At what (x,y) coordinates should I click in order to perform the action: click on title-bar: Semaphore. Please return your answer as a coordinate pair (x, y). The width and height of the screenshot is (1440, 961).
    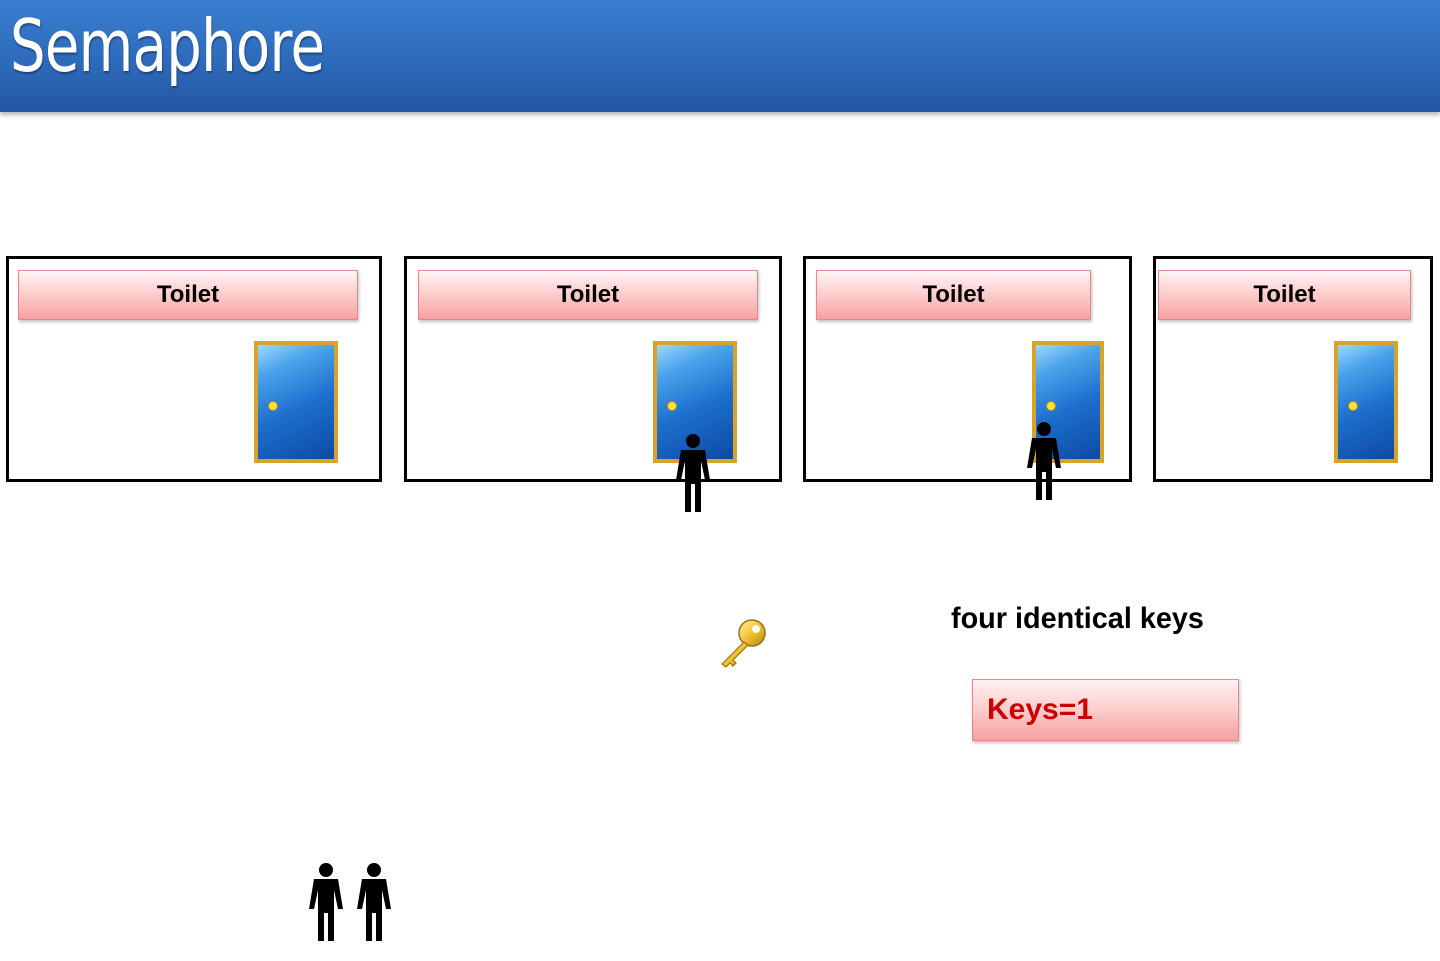
    Looking at the image, I should click on (720, 56).